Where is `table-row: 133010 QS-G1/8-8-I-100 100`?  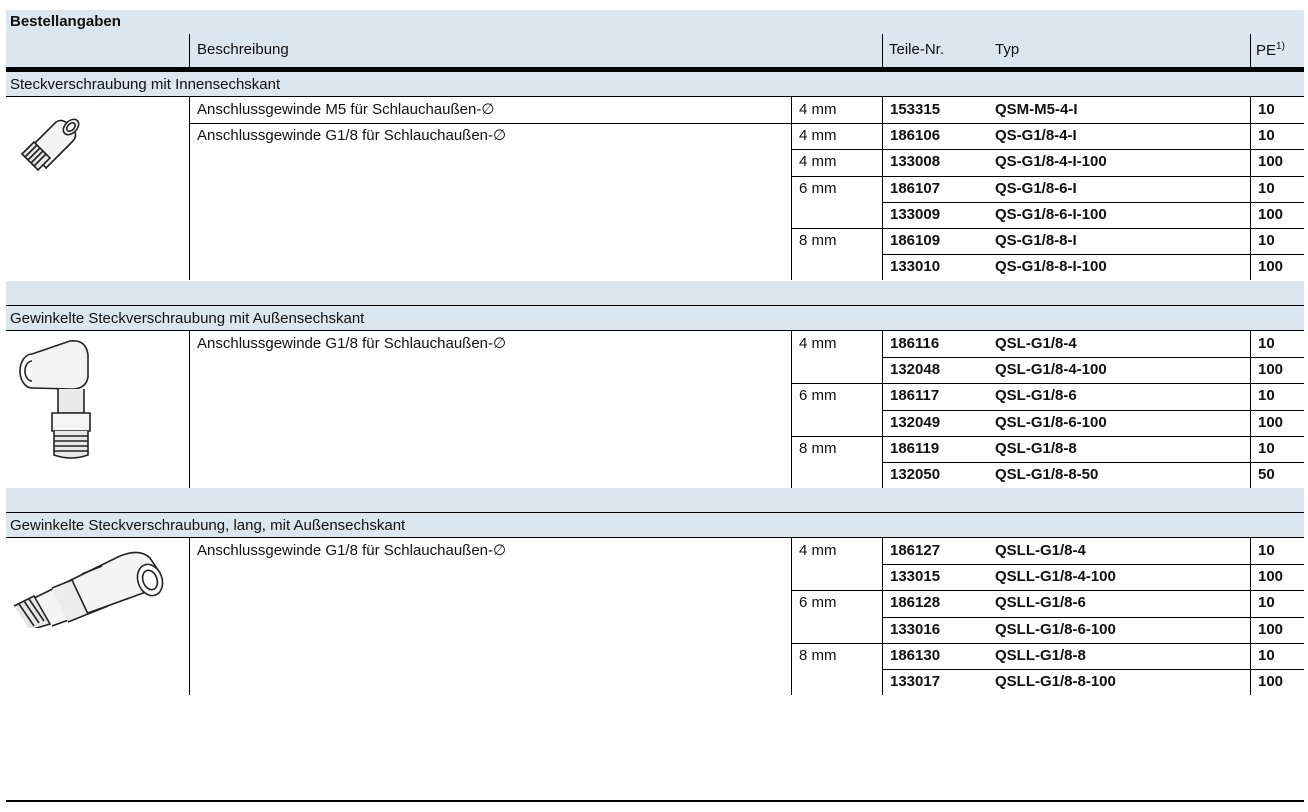
table-row: 133010 QS-G1/8-8-I-100 100 is located at coordinates (655, 267).